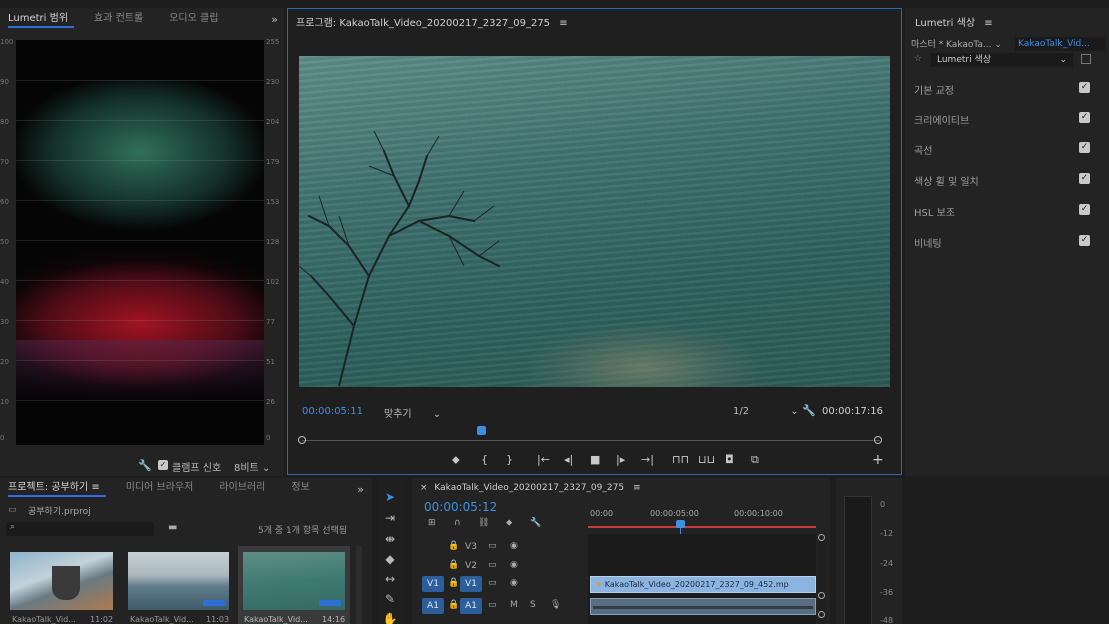  What do you see at coordinates (332, 411) in the screenshot?
I see `current-timecode: 00:00:05:11` at bounding box center [332, 411].